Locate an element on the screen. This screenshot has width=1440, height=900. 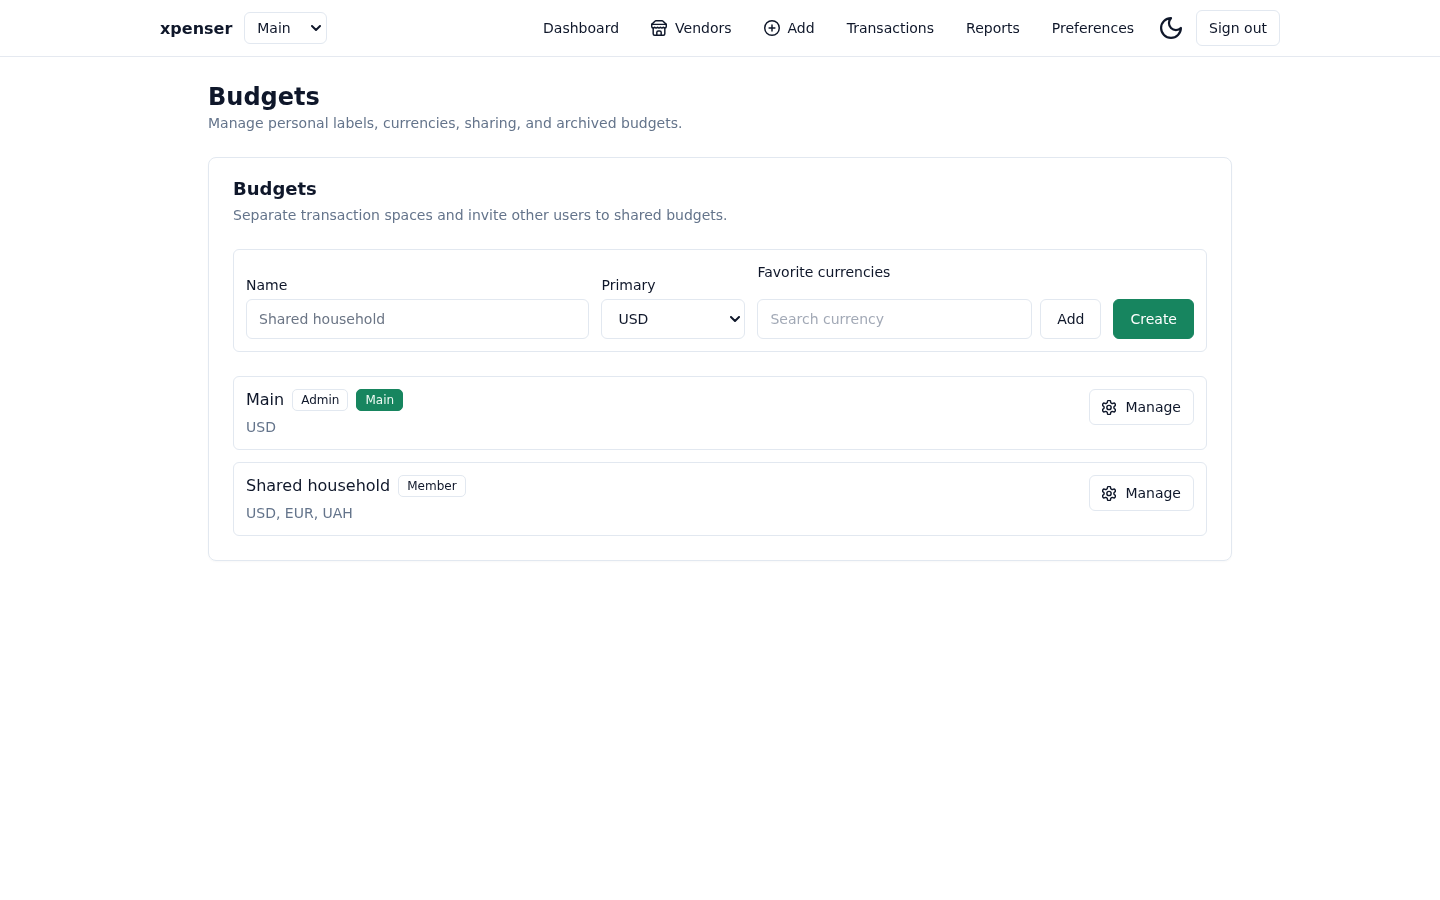
currency-search-input: Search currency is located at coordinates (895, 319).